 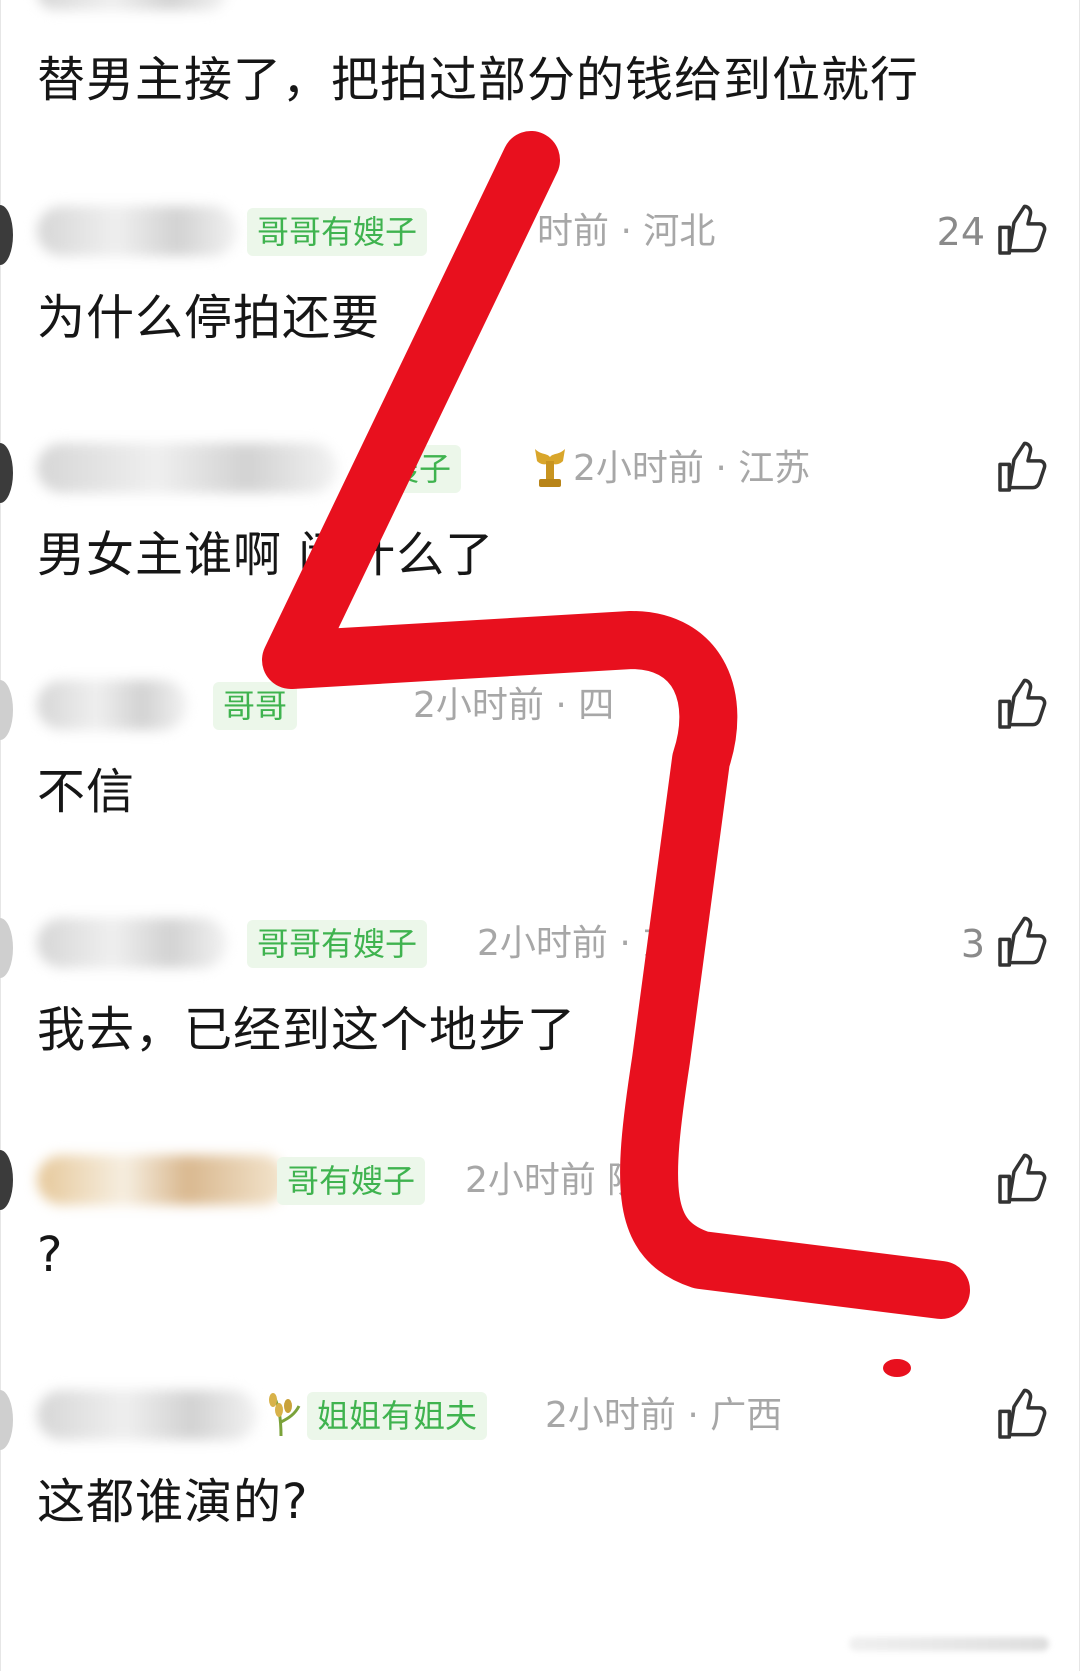 What do you see at coordinates (572, 1180) in the screenshot?
I see `time-location: 2小时前 陕西` at bounding box center [572, 1180].